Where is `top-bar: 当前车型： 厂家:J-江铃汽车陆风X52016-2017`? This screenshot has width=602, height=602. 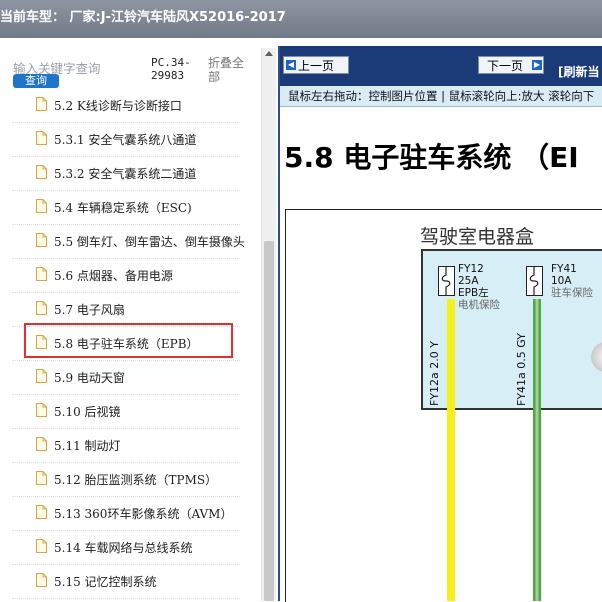
top-bar: 当前车型： 厂家:J-江铃汽车陆风X52016-2017 is located at coordinates (301, 19).